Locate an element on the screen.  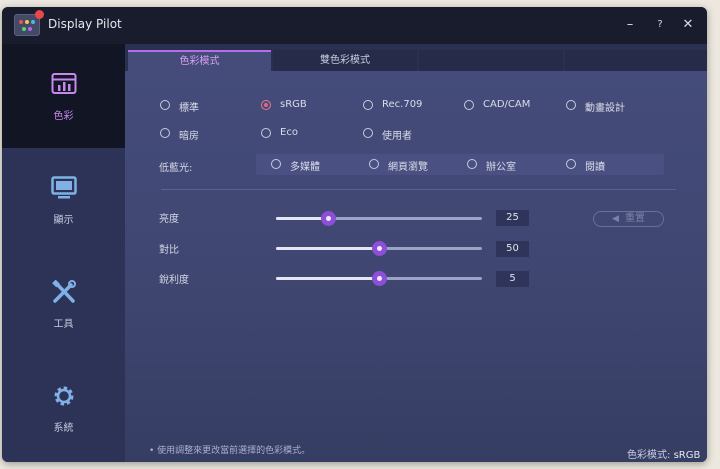
sidebar-item-label: 工具 is located at coordinates (63, 324).